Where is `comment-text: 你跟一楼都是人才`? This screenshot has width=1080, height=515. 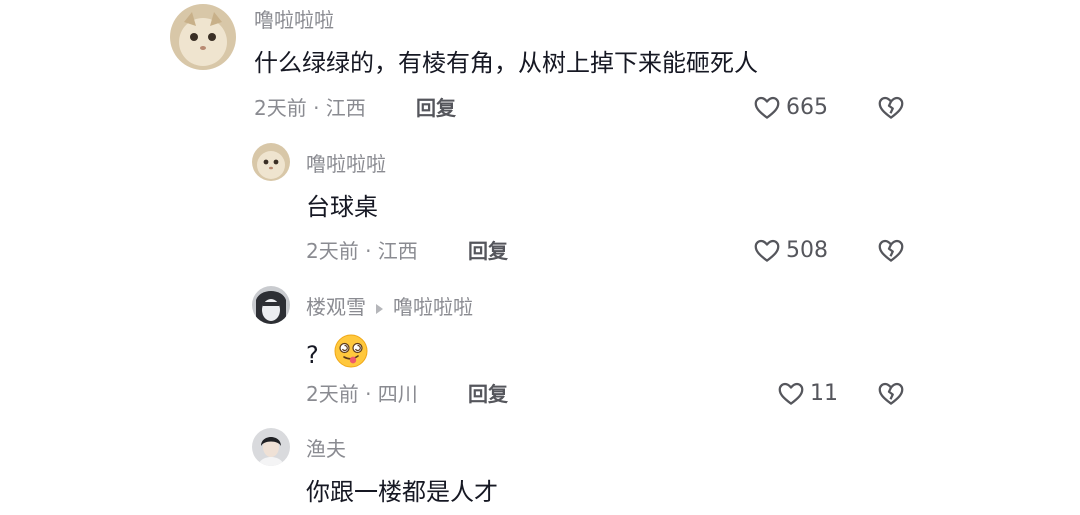
comment-text: 你跟一楼都是人才 is located at coordinates (402, 492).